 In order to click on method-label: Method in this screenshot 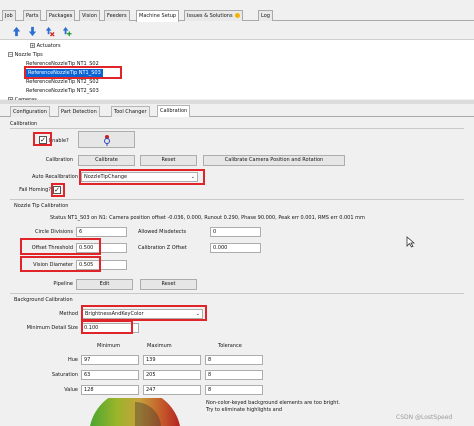, I will do `click(68, 314)`.